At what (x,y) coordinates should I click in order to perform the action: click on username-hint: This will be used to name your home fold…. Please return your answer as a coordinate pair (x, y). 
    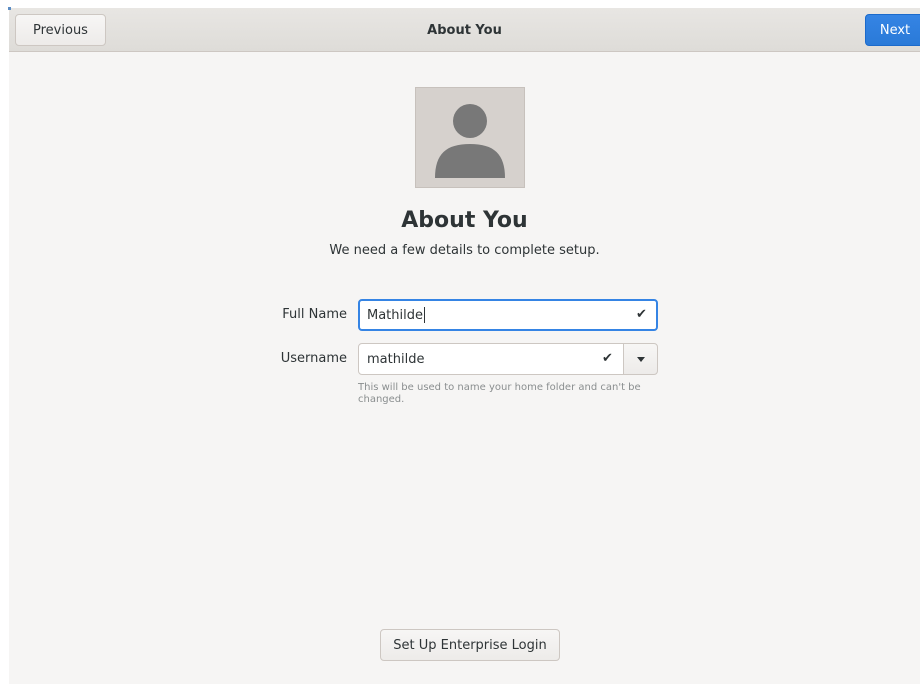
    Looking at the image, I should click on (499, 393).